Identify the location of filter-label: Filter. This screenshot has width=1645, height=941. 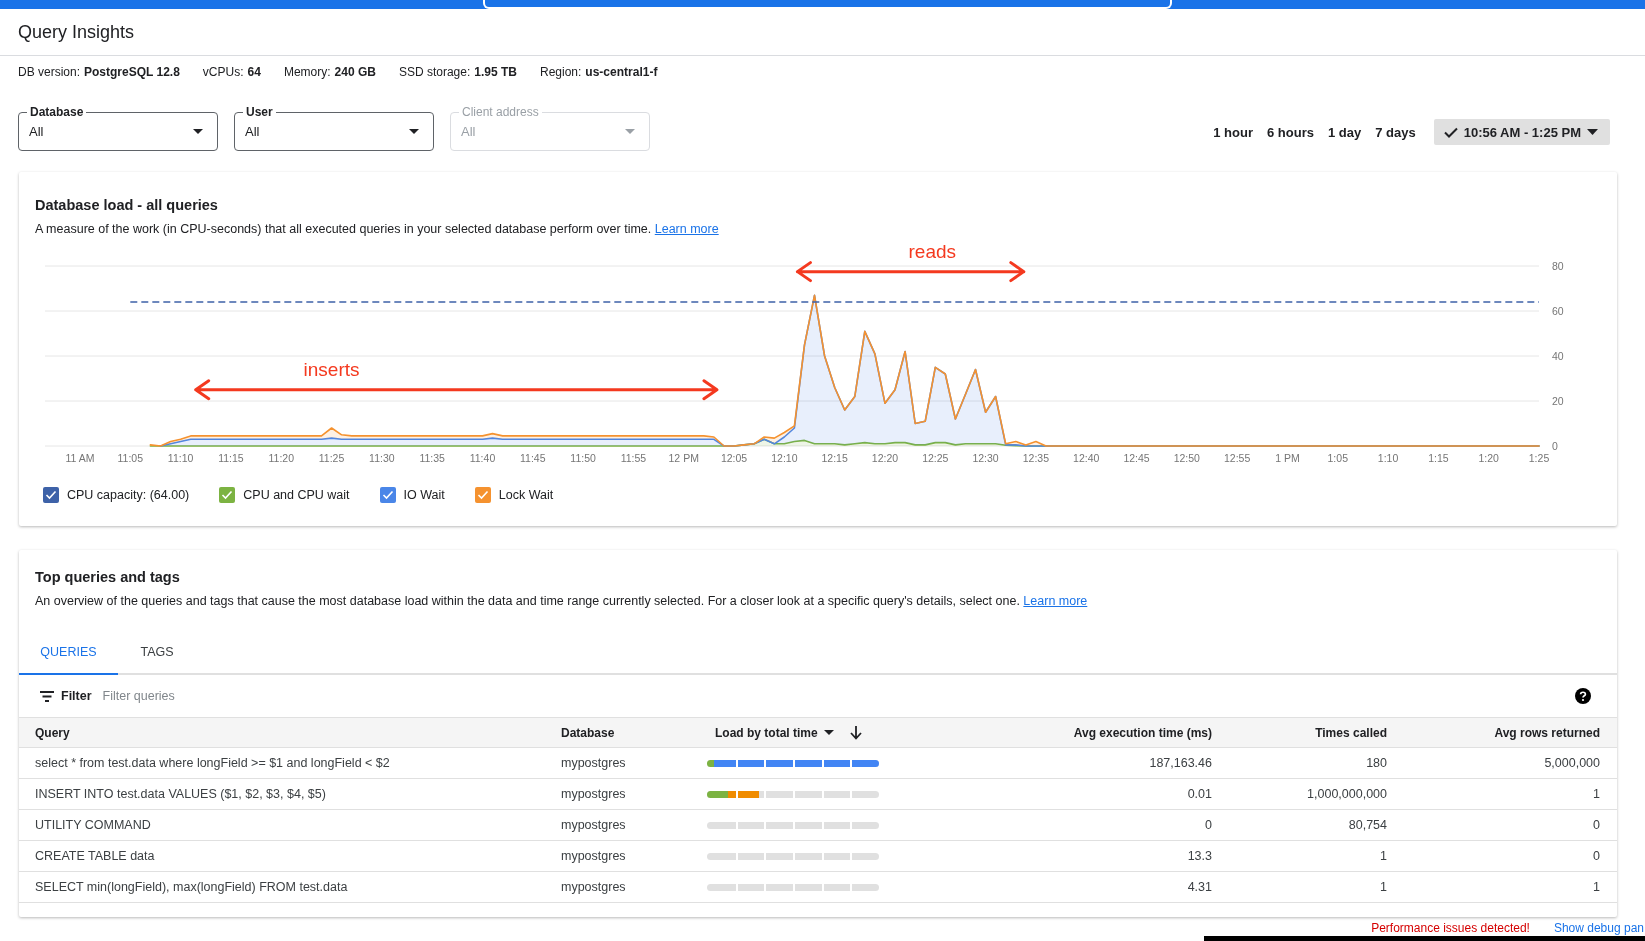
(76, 696).